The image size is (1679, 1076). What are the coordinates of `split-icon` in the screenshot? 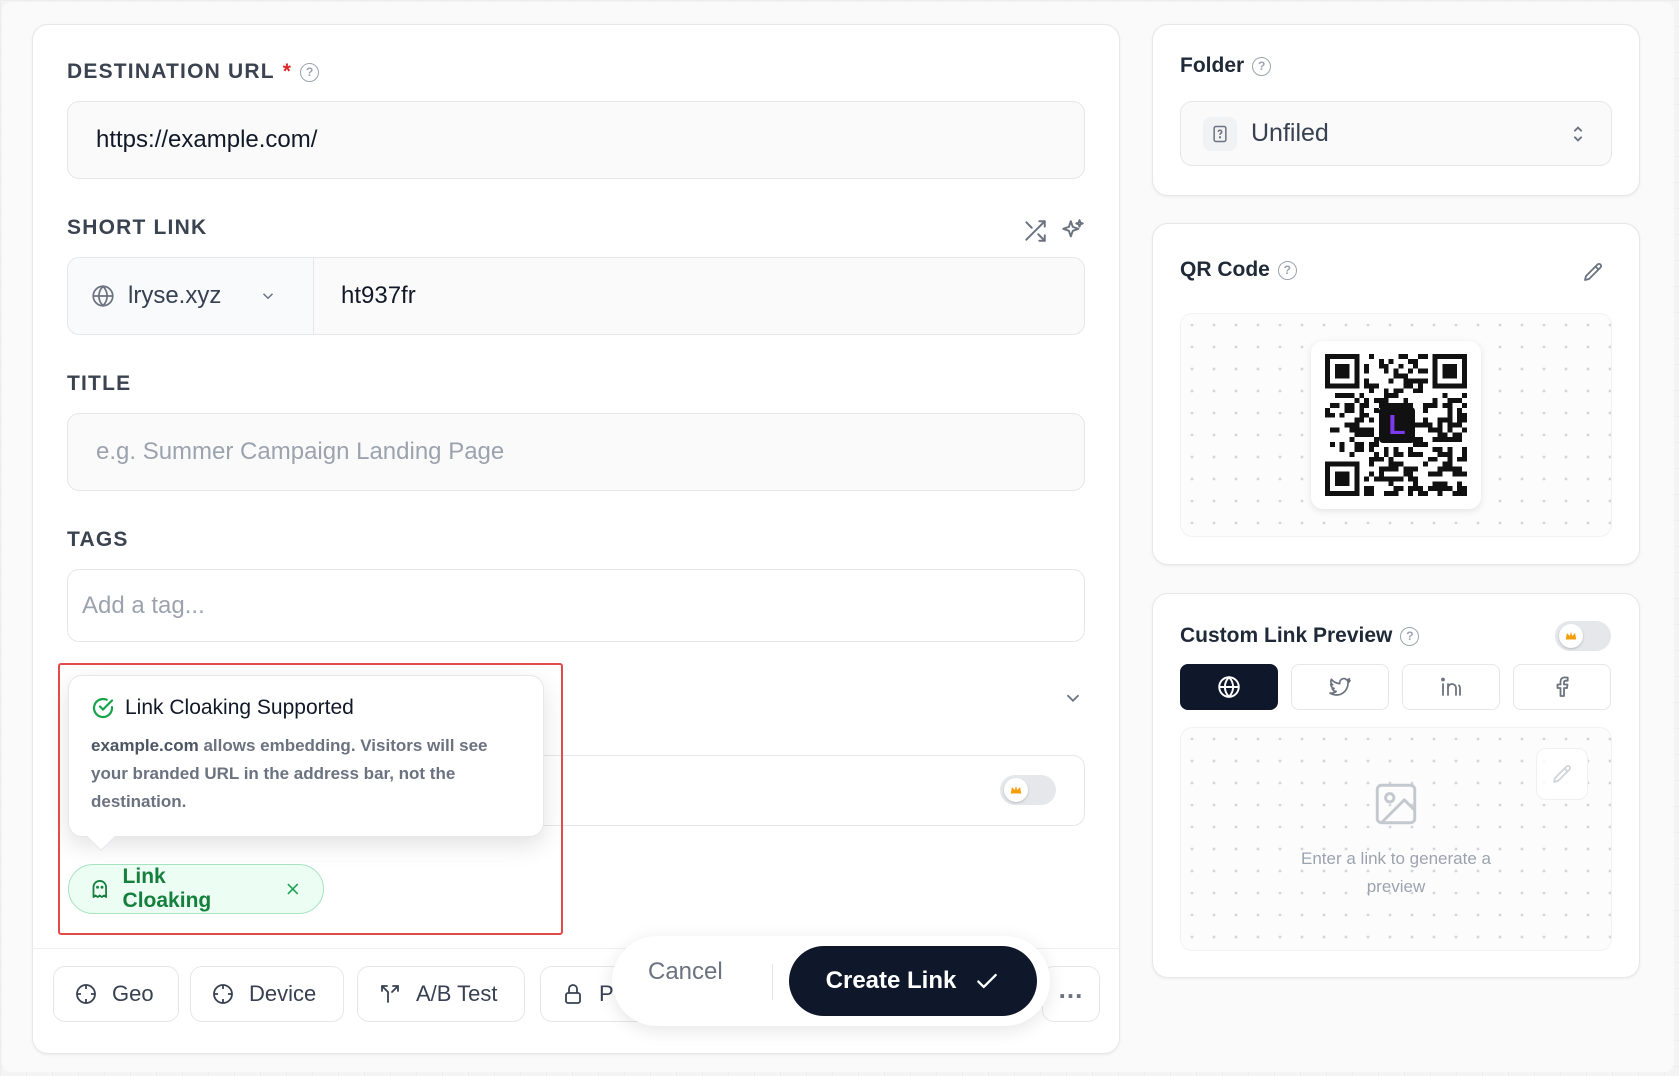 It's located at (390, 994).